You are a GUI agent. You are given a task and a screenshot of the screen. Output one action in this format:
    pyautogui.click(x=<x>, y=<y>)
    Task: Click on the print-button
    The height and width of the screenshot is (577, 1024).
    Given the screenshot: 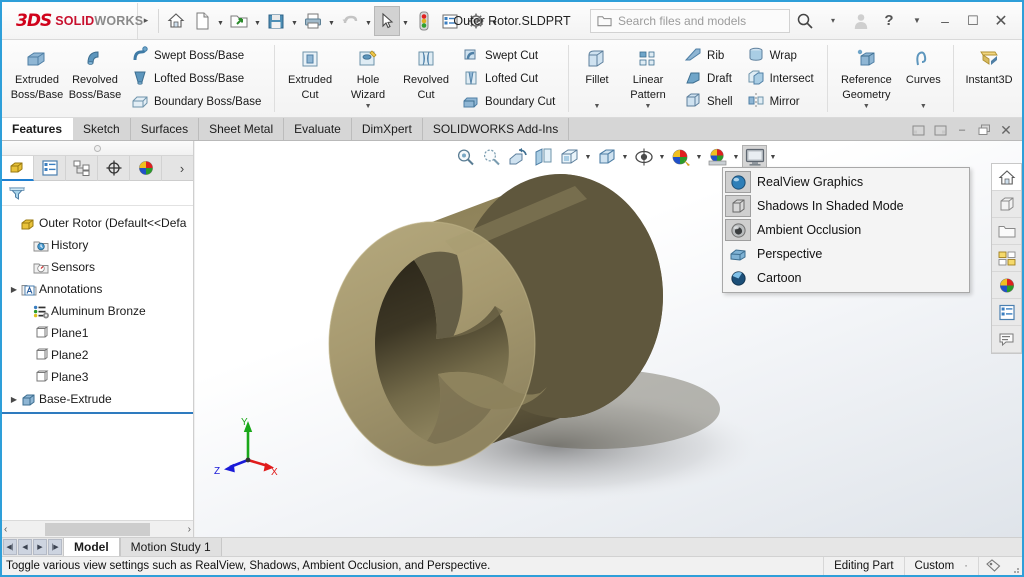 What is the action you would take?
    pyautogui.click(x=313, y=21)
    